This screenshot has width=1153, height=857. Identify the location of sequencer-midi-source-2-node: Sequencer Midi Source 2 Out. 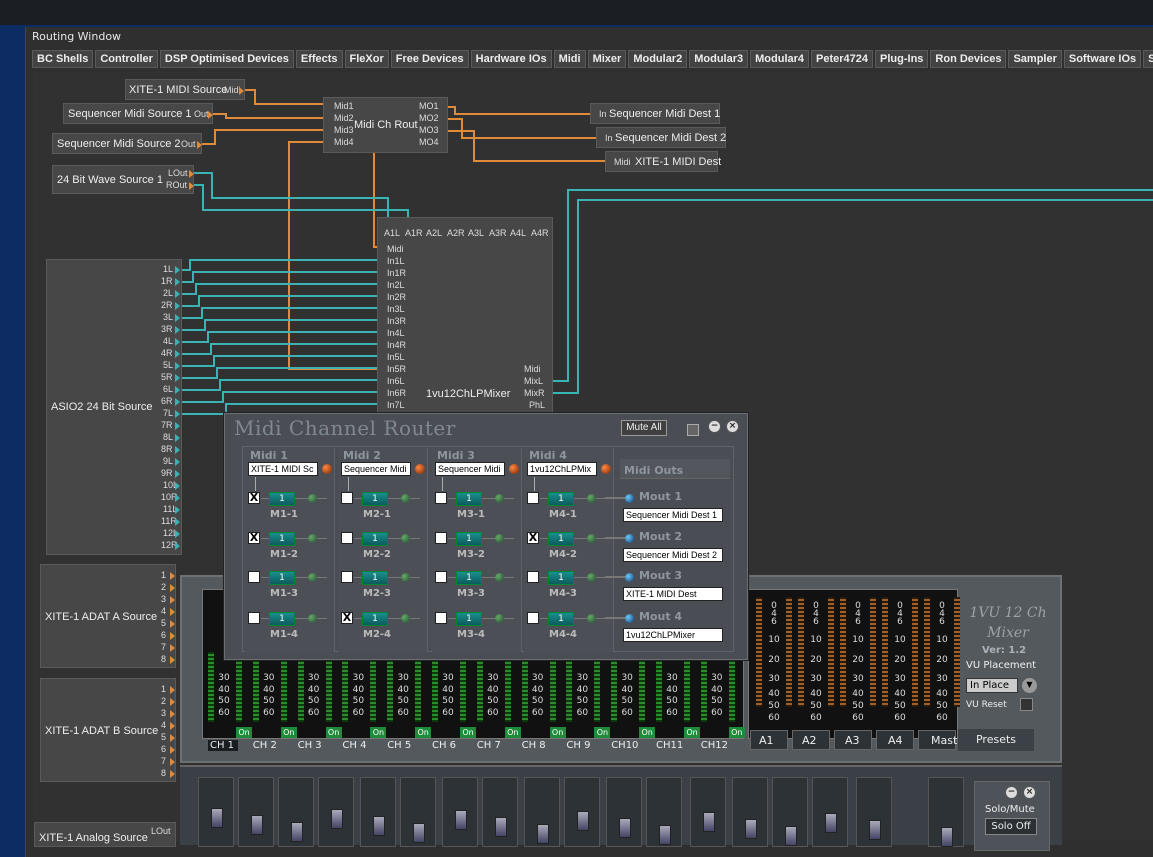
(127, 143).